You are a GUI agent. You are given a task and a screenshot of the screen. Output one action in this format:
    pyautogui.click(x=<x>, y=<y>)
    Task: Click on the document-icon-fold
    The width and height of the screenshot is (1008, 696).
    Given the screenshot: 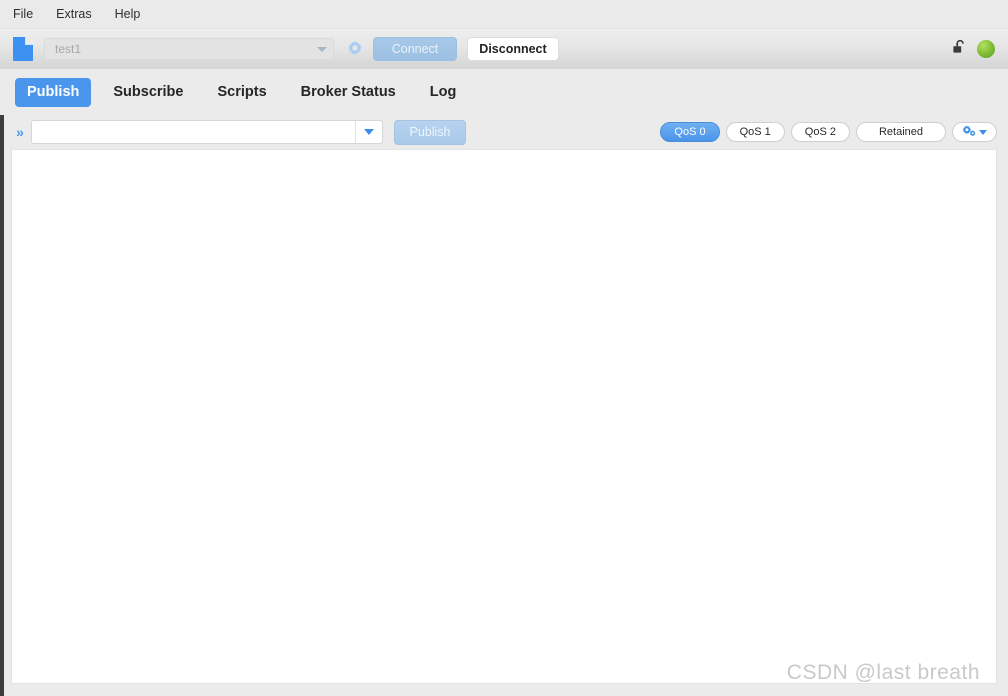 What is the action you would take?
    pyautogui.click(x=29, y=41)
    